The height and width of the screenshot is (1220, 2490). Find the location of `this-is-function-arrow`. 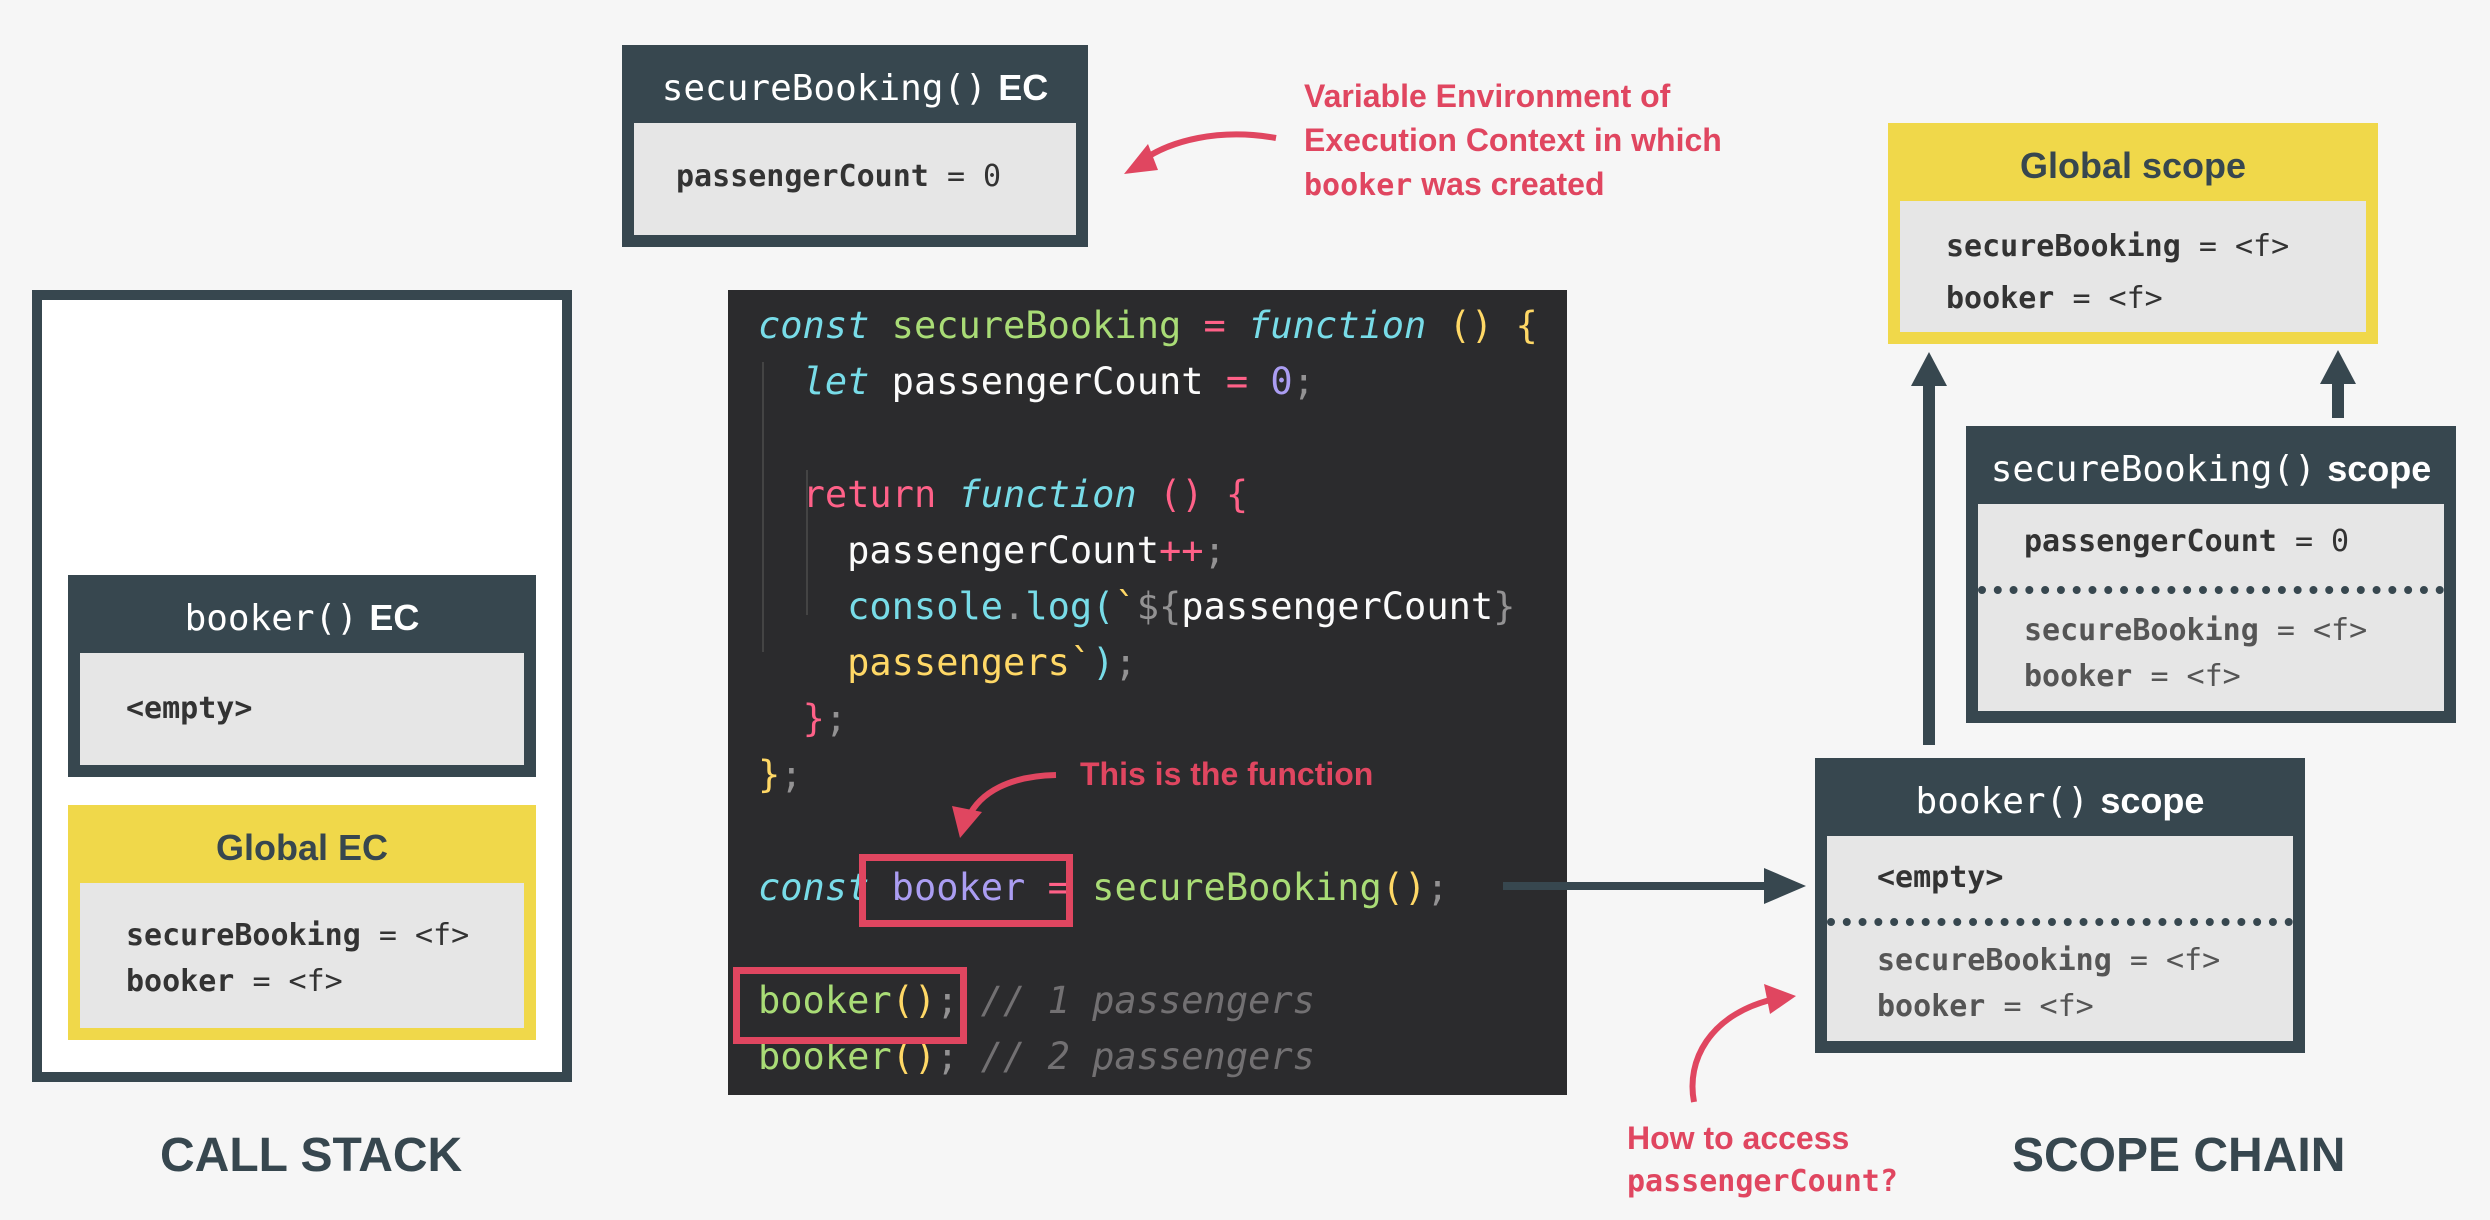

this-is-function-arrow is located at coordinates (1004, 805).